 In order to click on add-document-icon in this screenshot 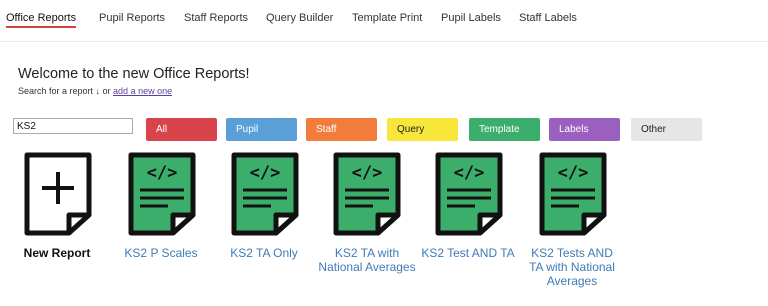, I will do `click(58, 194)`.